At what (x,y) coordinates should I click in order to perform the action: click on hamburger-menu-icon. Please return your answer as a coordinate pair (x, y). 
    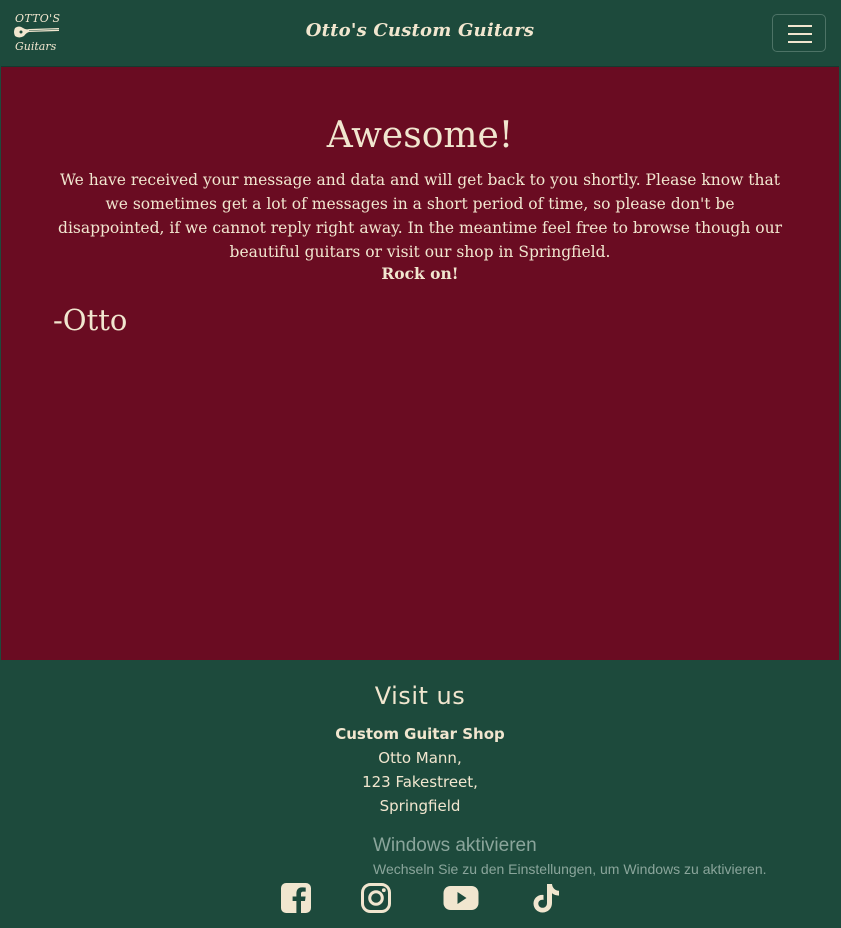
    Looking at the image, I should click on (800, 26).